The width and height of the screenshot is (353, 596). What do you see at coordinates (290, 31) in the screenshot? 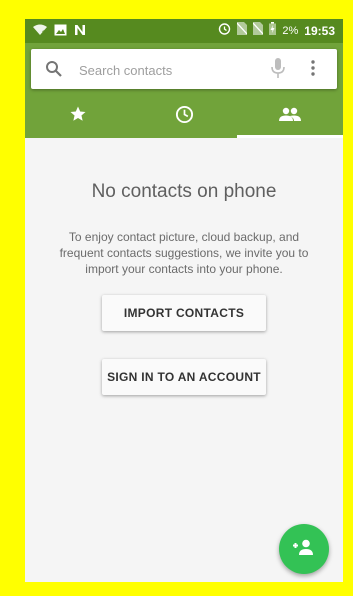
I see `battery-percent: 2%` at bounding box center [290, 31].